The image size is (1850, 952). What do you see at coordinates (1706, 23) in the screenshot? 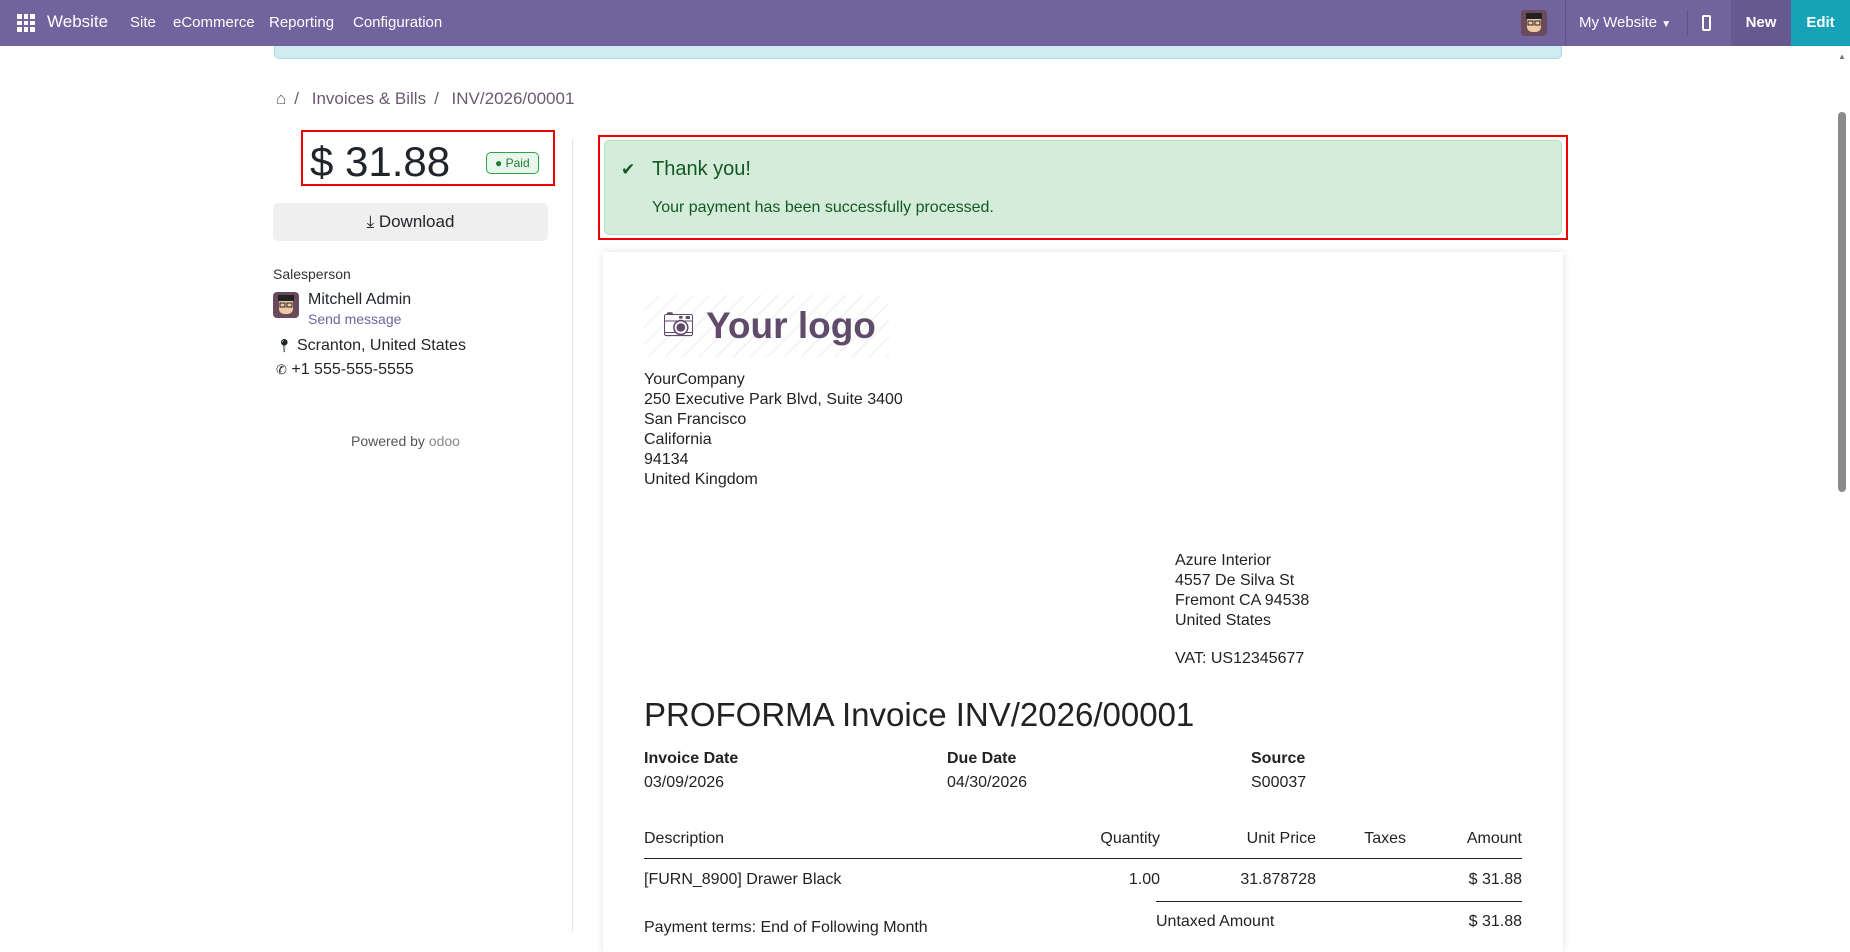
I see `mobile-preview-icon` at bounding box center [1706, 23].